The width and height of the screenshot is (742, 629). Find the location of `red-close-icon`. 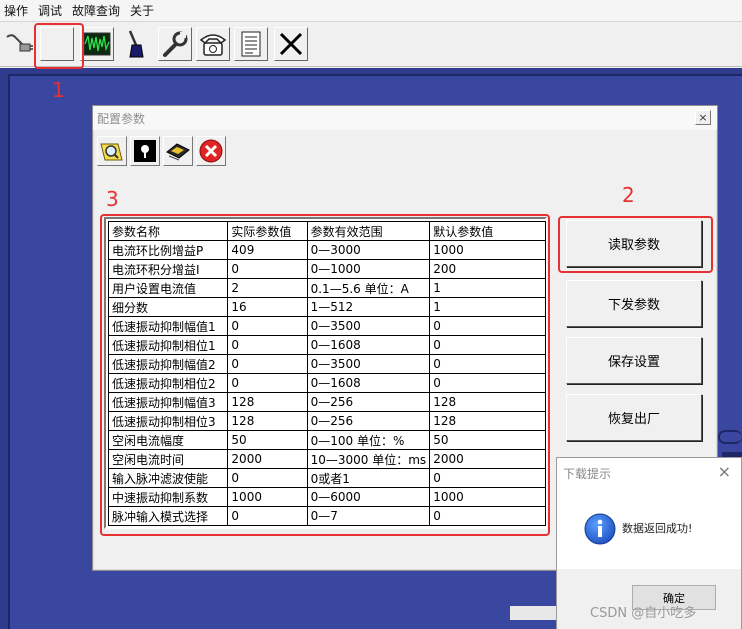

red-close-icon is located at coordinates (211, 151).